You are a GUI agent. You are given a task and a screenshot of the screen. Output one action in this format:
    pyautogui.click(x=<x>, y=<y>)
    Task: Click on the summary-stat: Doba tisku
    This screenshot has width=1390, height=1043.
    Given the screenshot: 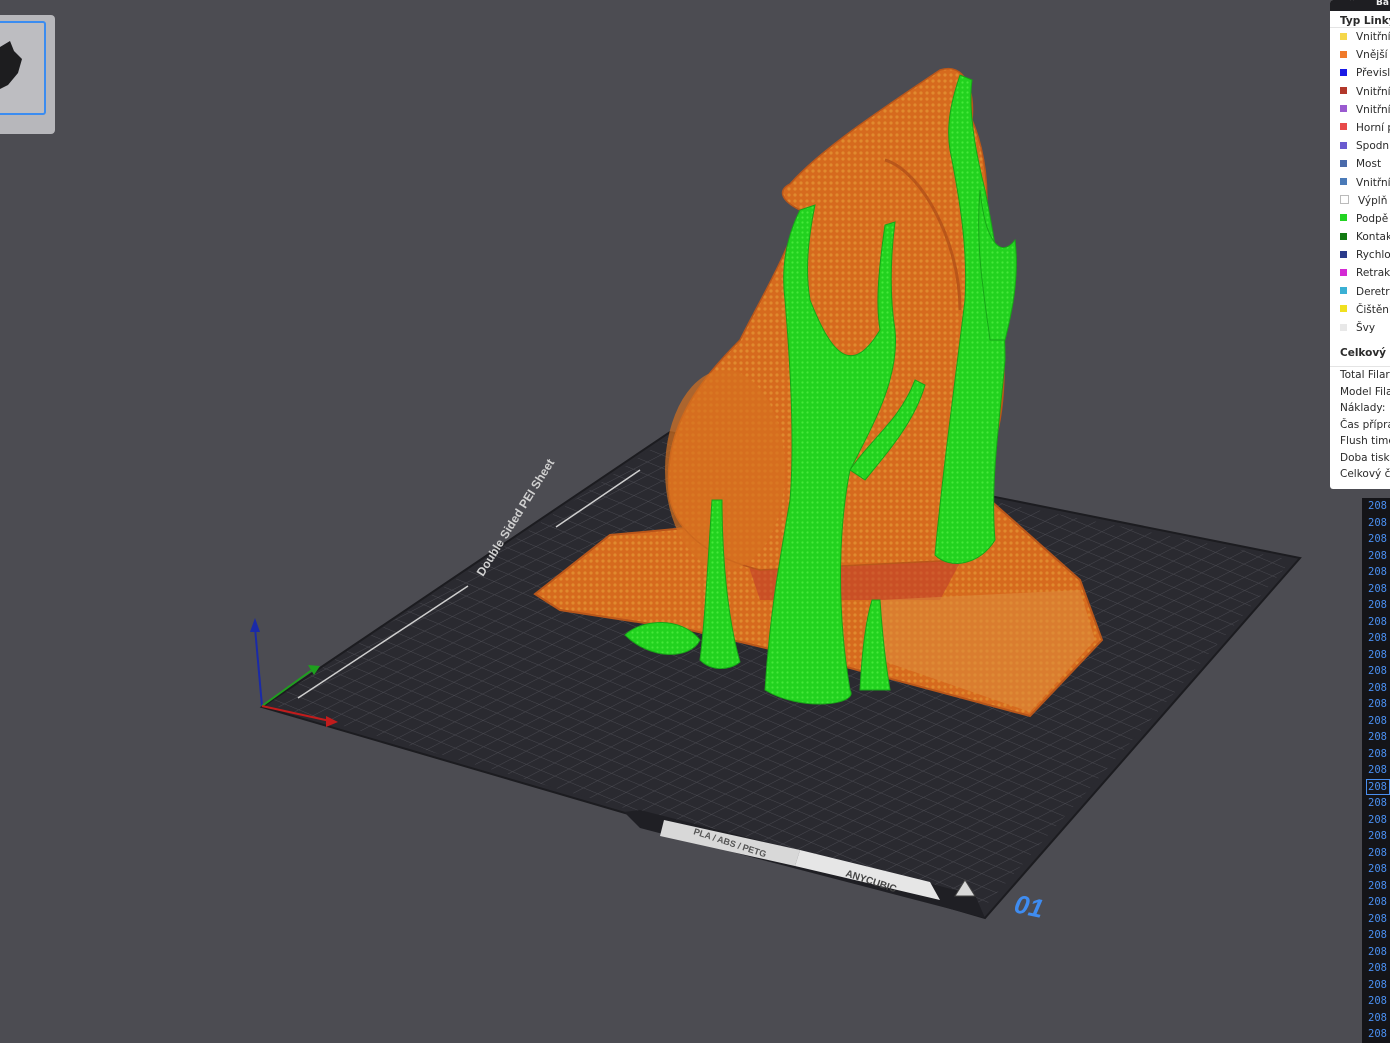 What is the action you would take?
    pyautogui.click(x=1365, y=457)
    